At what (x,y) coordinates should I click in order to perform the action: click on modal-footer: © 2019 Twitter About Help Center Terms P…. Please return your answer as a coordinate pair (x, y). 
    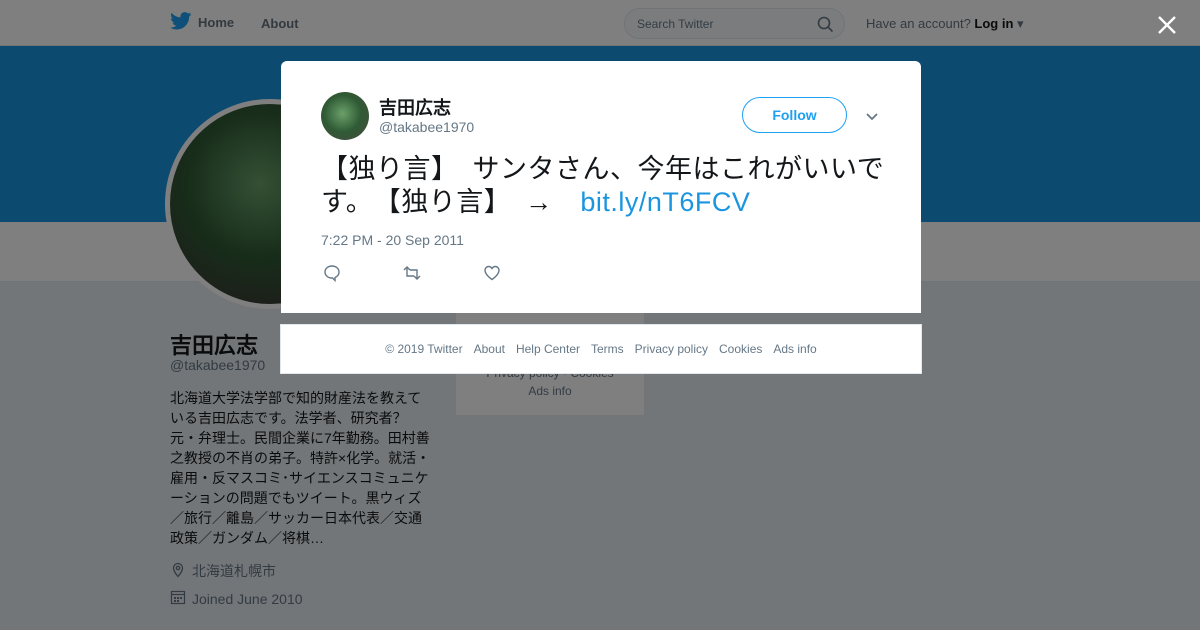
    Looking at the image, I should click on (601, 349).